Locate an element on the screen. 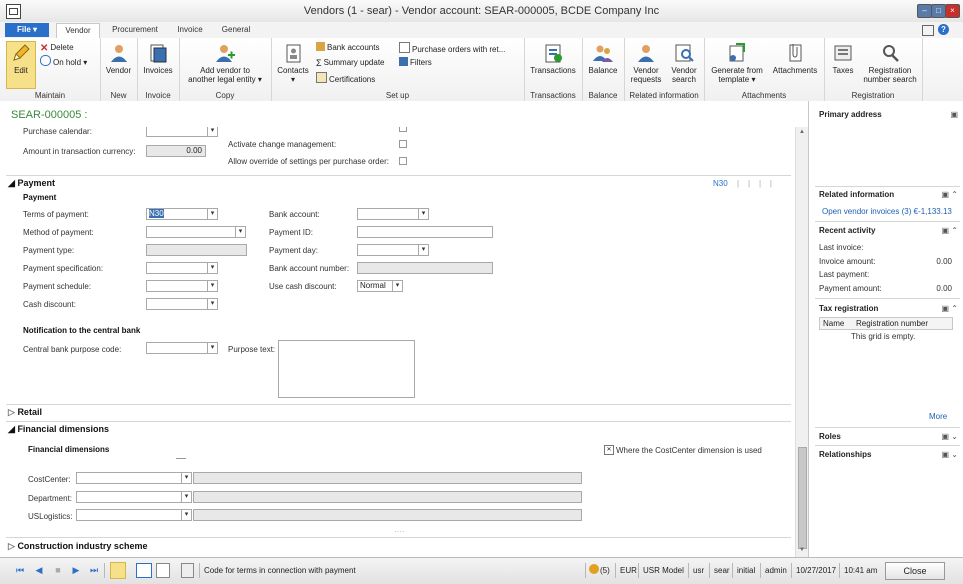  bank-account-number-field is located at coordinates (425, 268).